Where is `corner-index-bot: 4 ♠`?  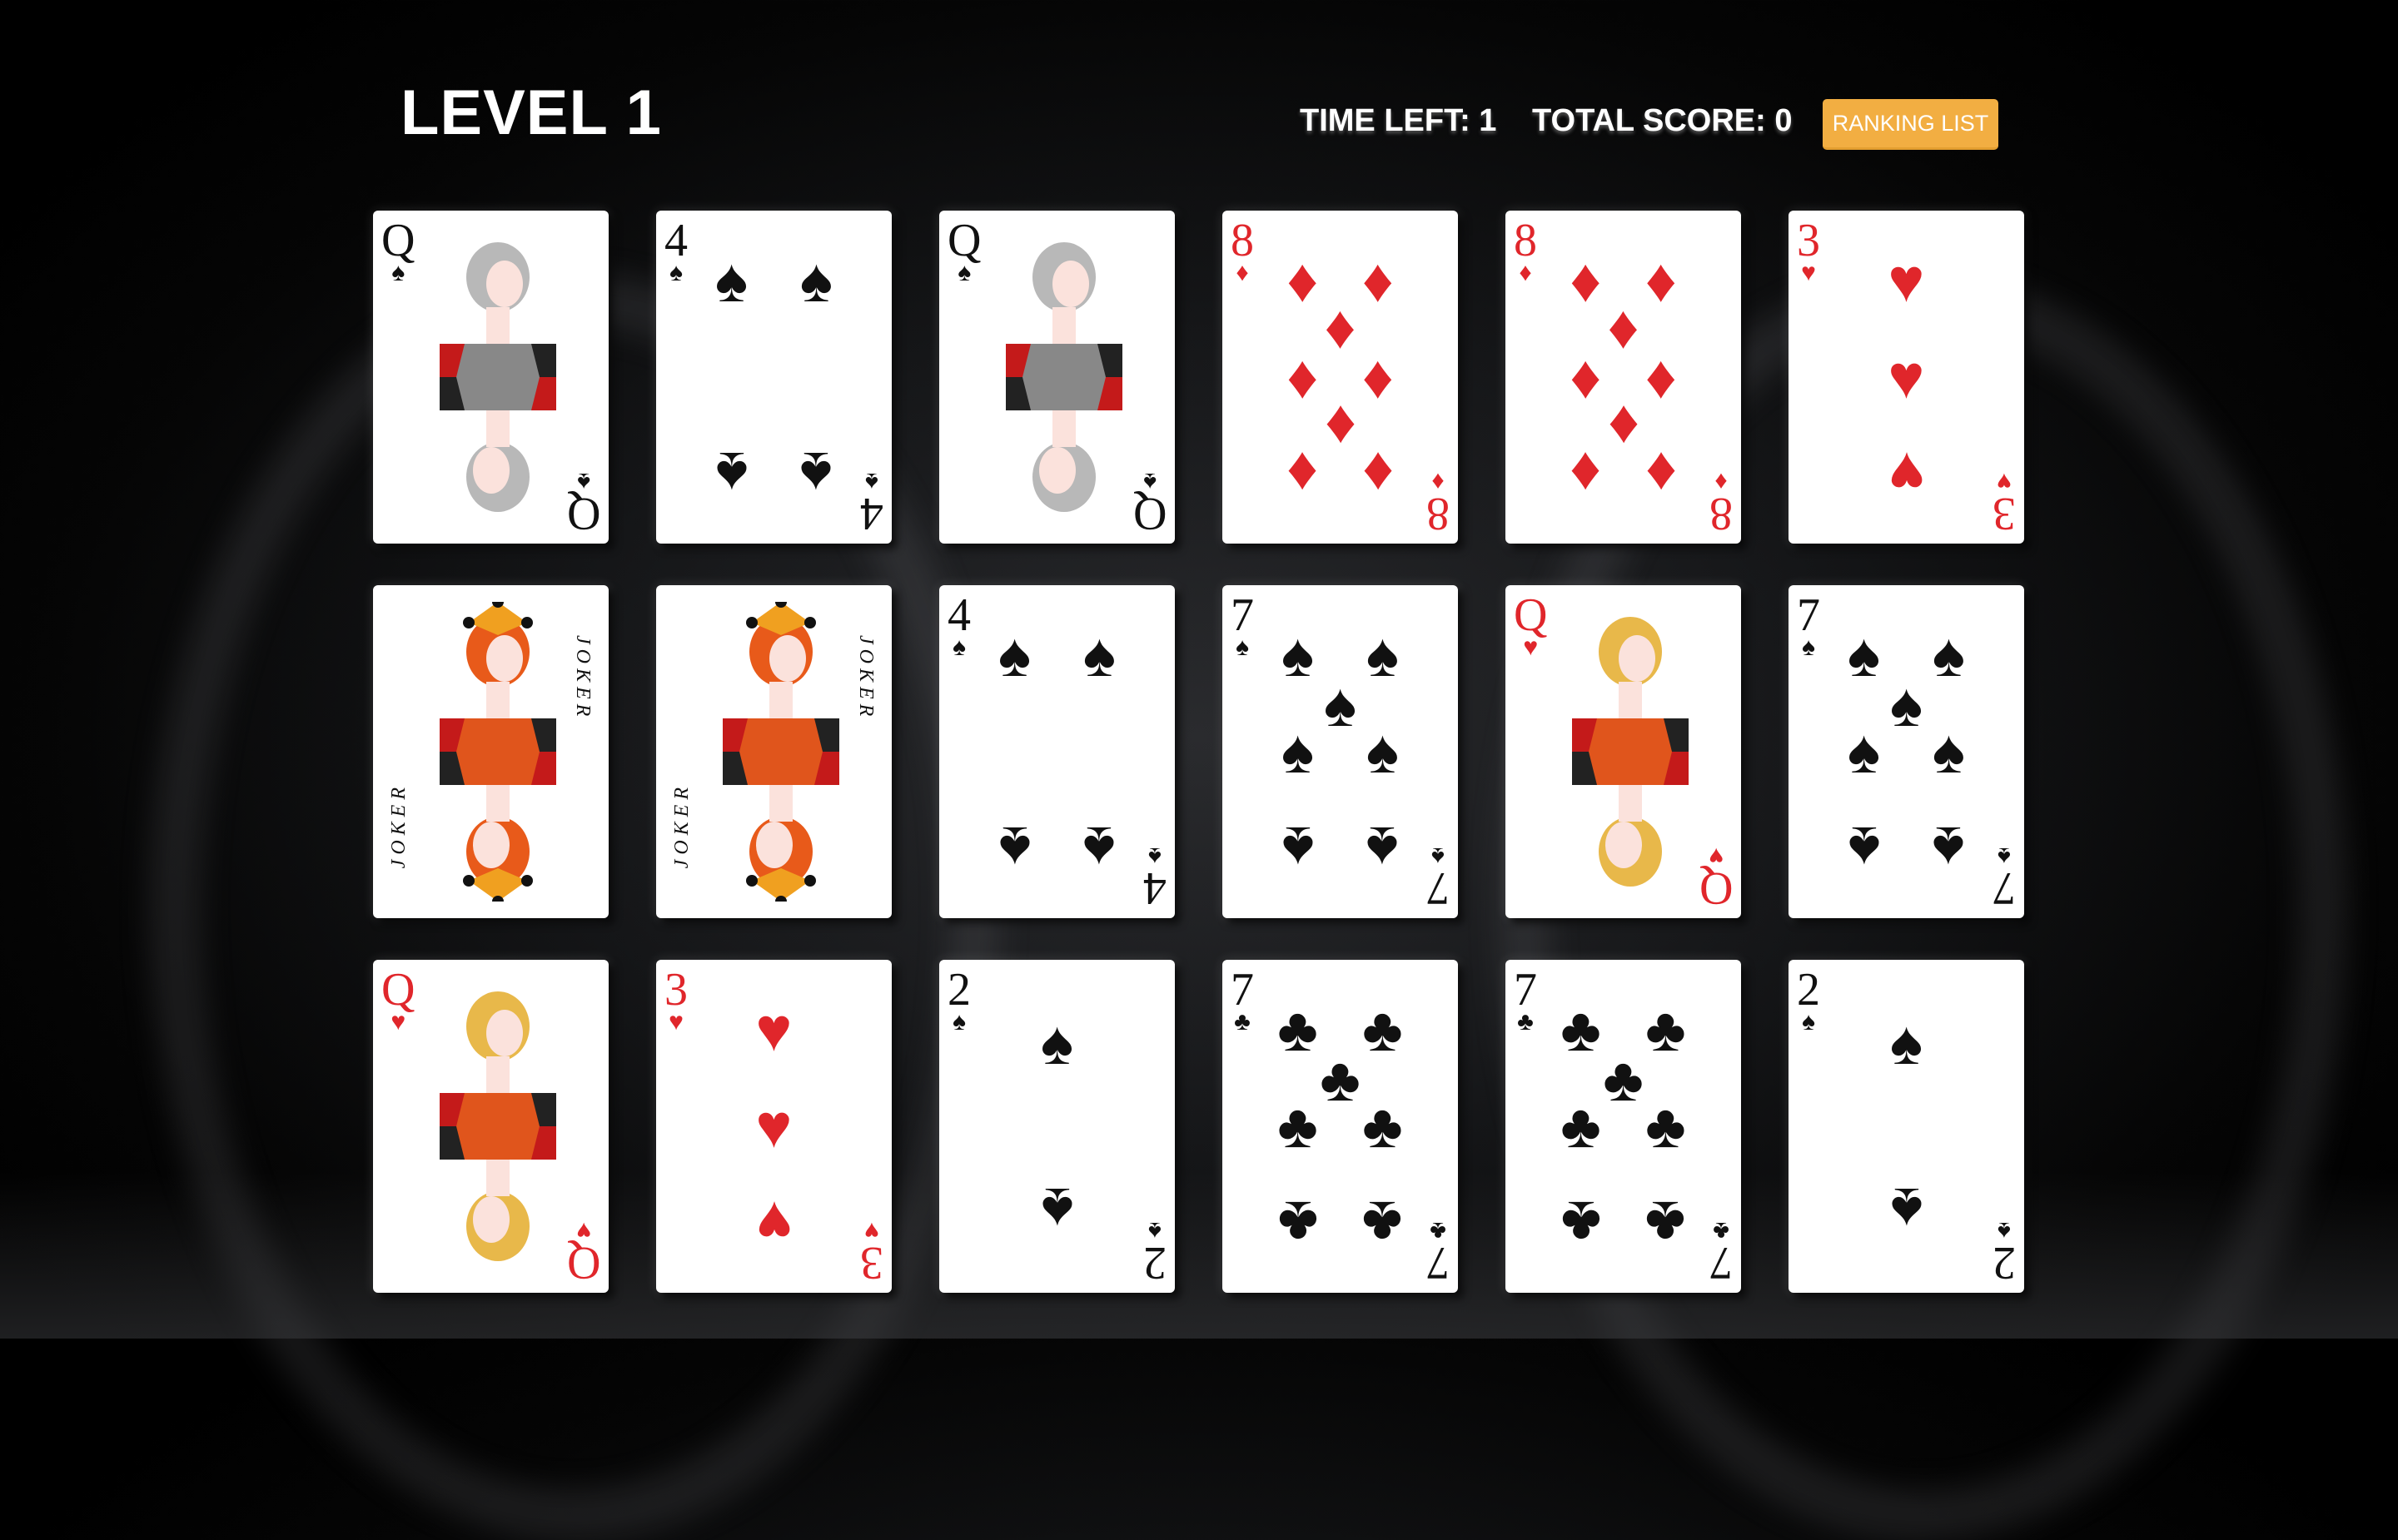 corner-index-bot: 4 ♠ is located at coordinates (1155, 878).